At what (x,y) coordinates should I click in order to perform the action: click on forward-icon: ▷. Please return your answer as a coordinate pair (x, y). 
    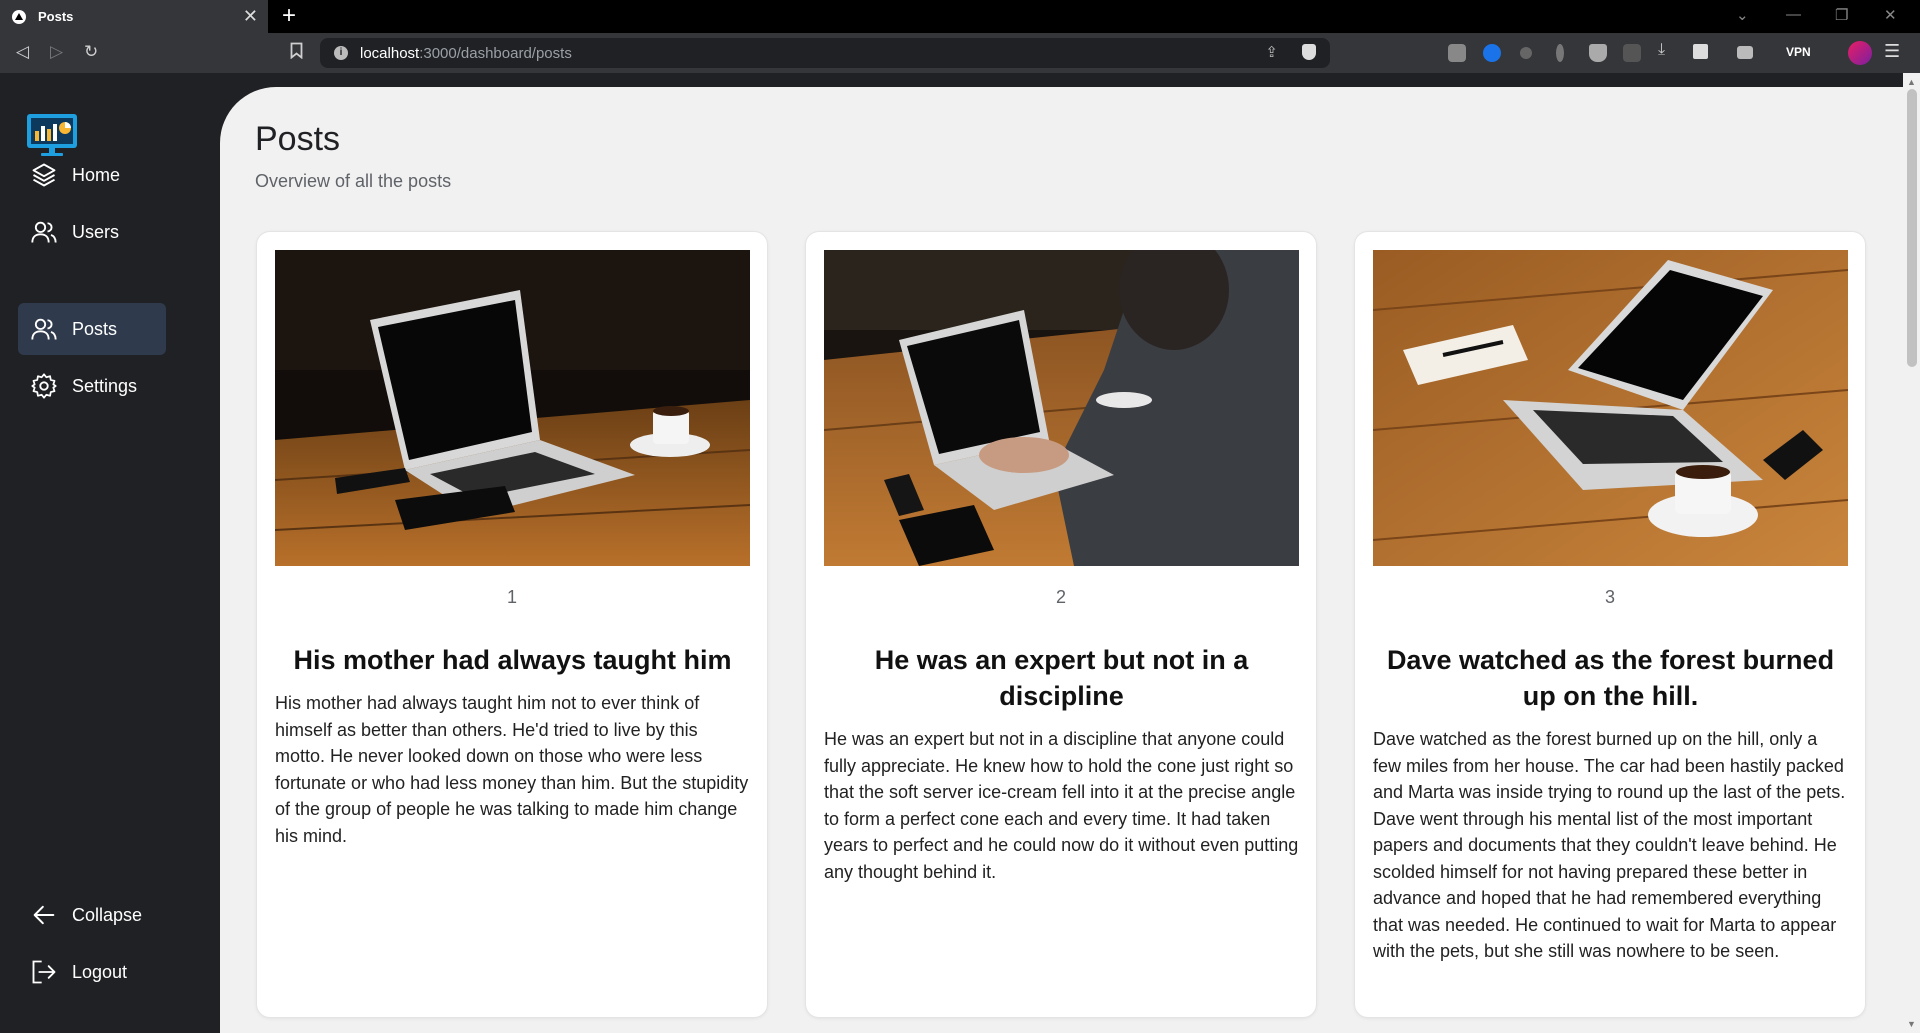
    Looking at the image, I should click on (56, 52).